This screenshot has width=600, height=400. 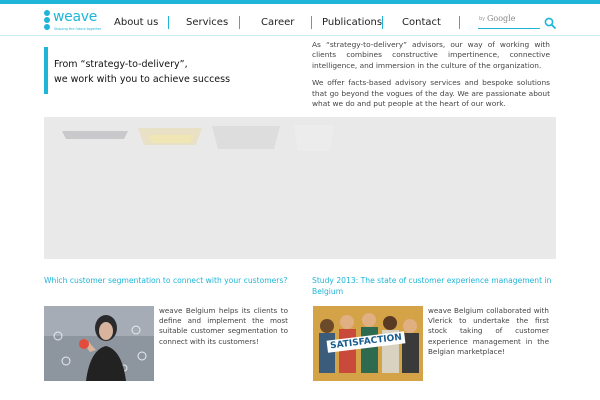 What do you see at coordinates (421, 22) in the screenshot?
I see `nav-item-contact: Contact` at bounding box center [421, 22].